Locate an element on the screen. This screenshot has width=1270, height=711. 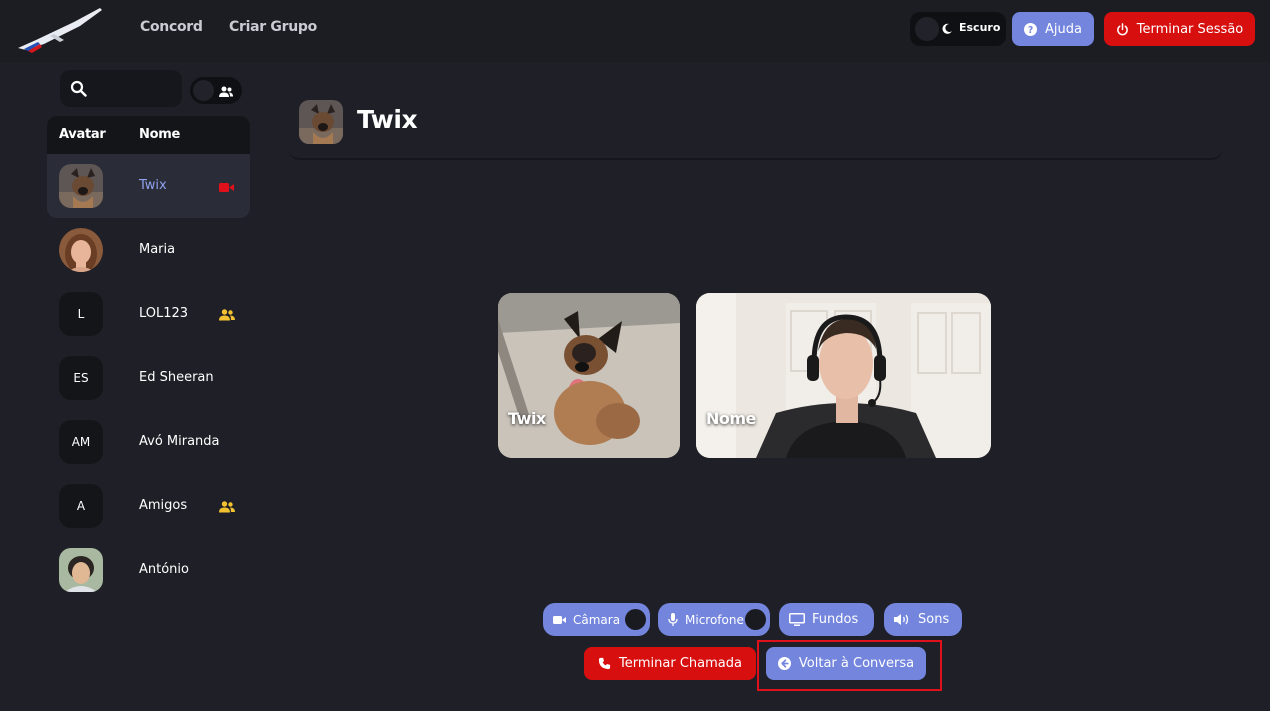
concorde-logo is located at coordinates (59, 30).